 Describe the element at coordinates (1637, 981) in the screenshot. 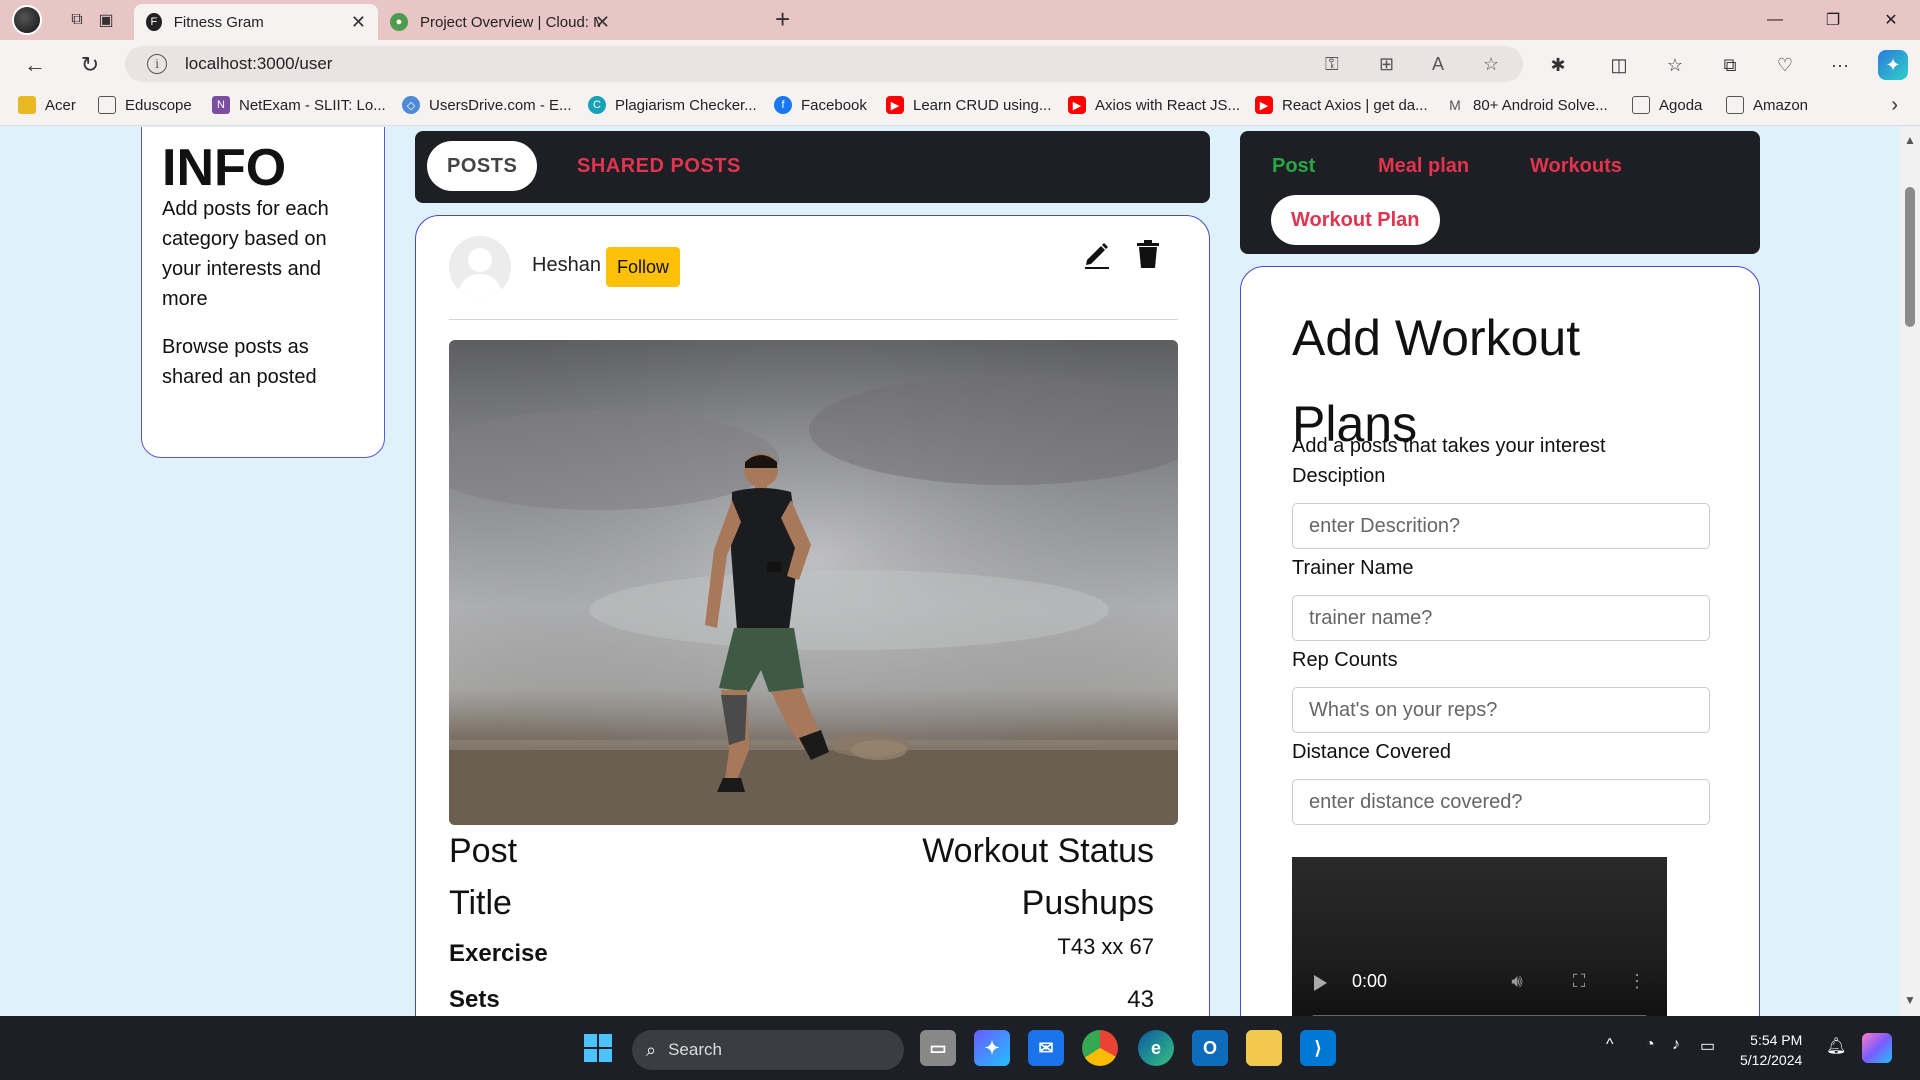

I see `video-more-icon: ⋮` at that location.